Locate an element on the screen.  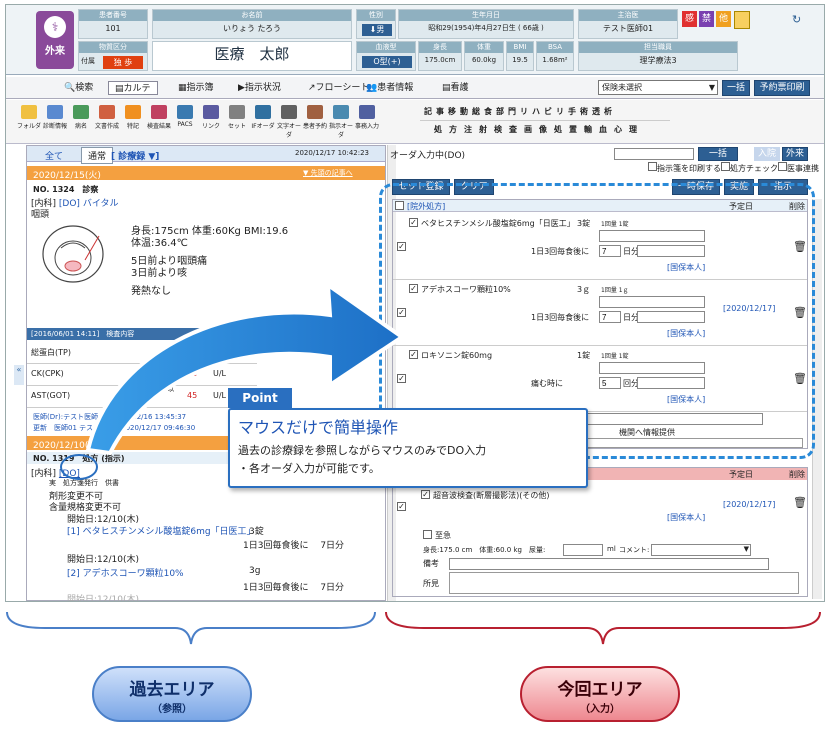
order-tab-row1: 記 is located at coordinates (428, 111).